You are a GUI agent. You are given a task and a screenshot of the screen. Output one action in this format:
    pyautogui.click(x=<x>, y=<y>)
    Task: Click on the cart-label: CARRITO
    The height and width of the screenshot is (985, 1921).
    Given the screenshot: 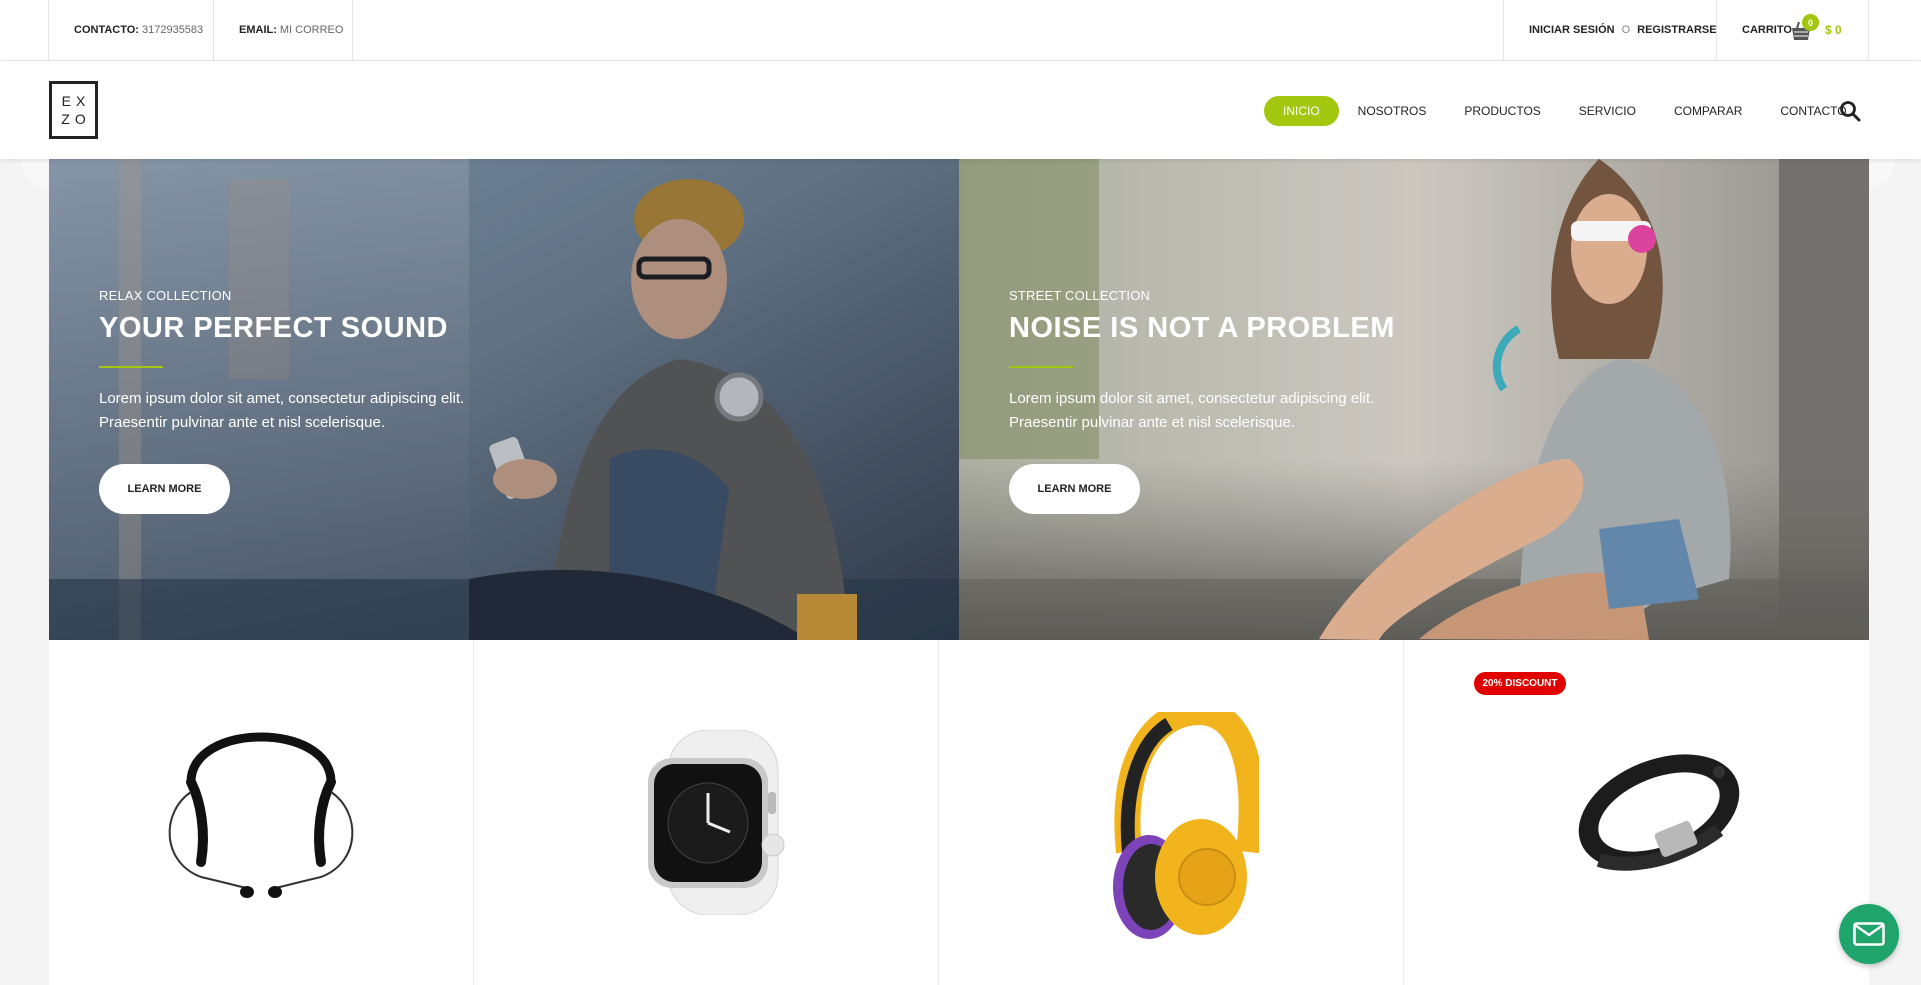 What is the action you would take?
    pyautogui.click(x=1767, y=30)
    